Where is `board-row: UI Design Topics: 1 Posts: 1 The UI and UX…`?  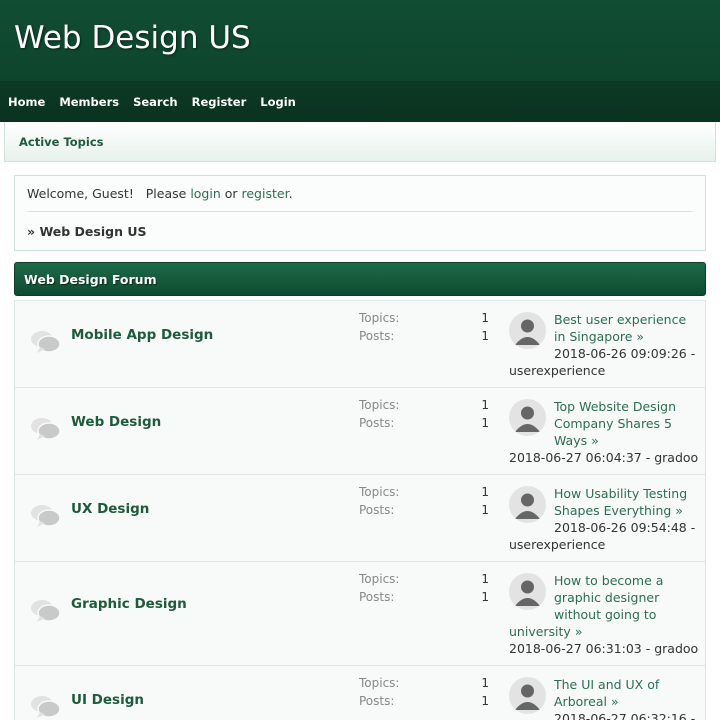
board-row: UI Design Topics: 1 Posts: 1 The UI and UX… is located at coordinates (360, 693).